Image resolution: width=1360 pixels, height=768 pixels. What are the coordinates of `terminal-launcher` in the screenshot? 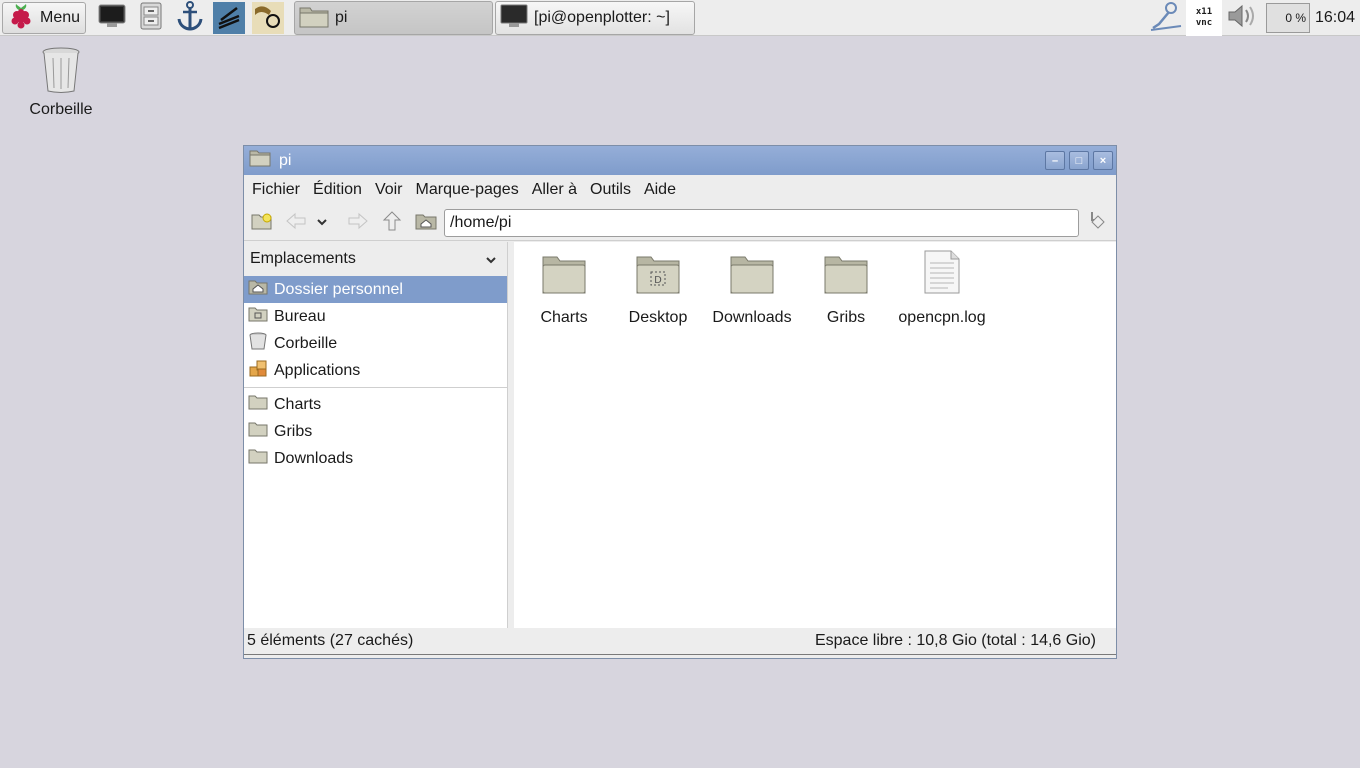 It's located at (112, 18).